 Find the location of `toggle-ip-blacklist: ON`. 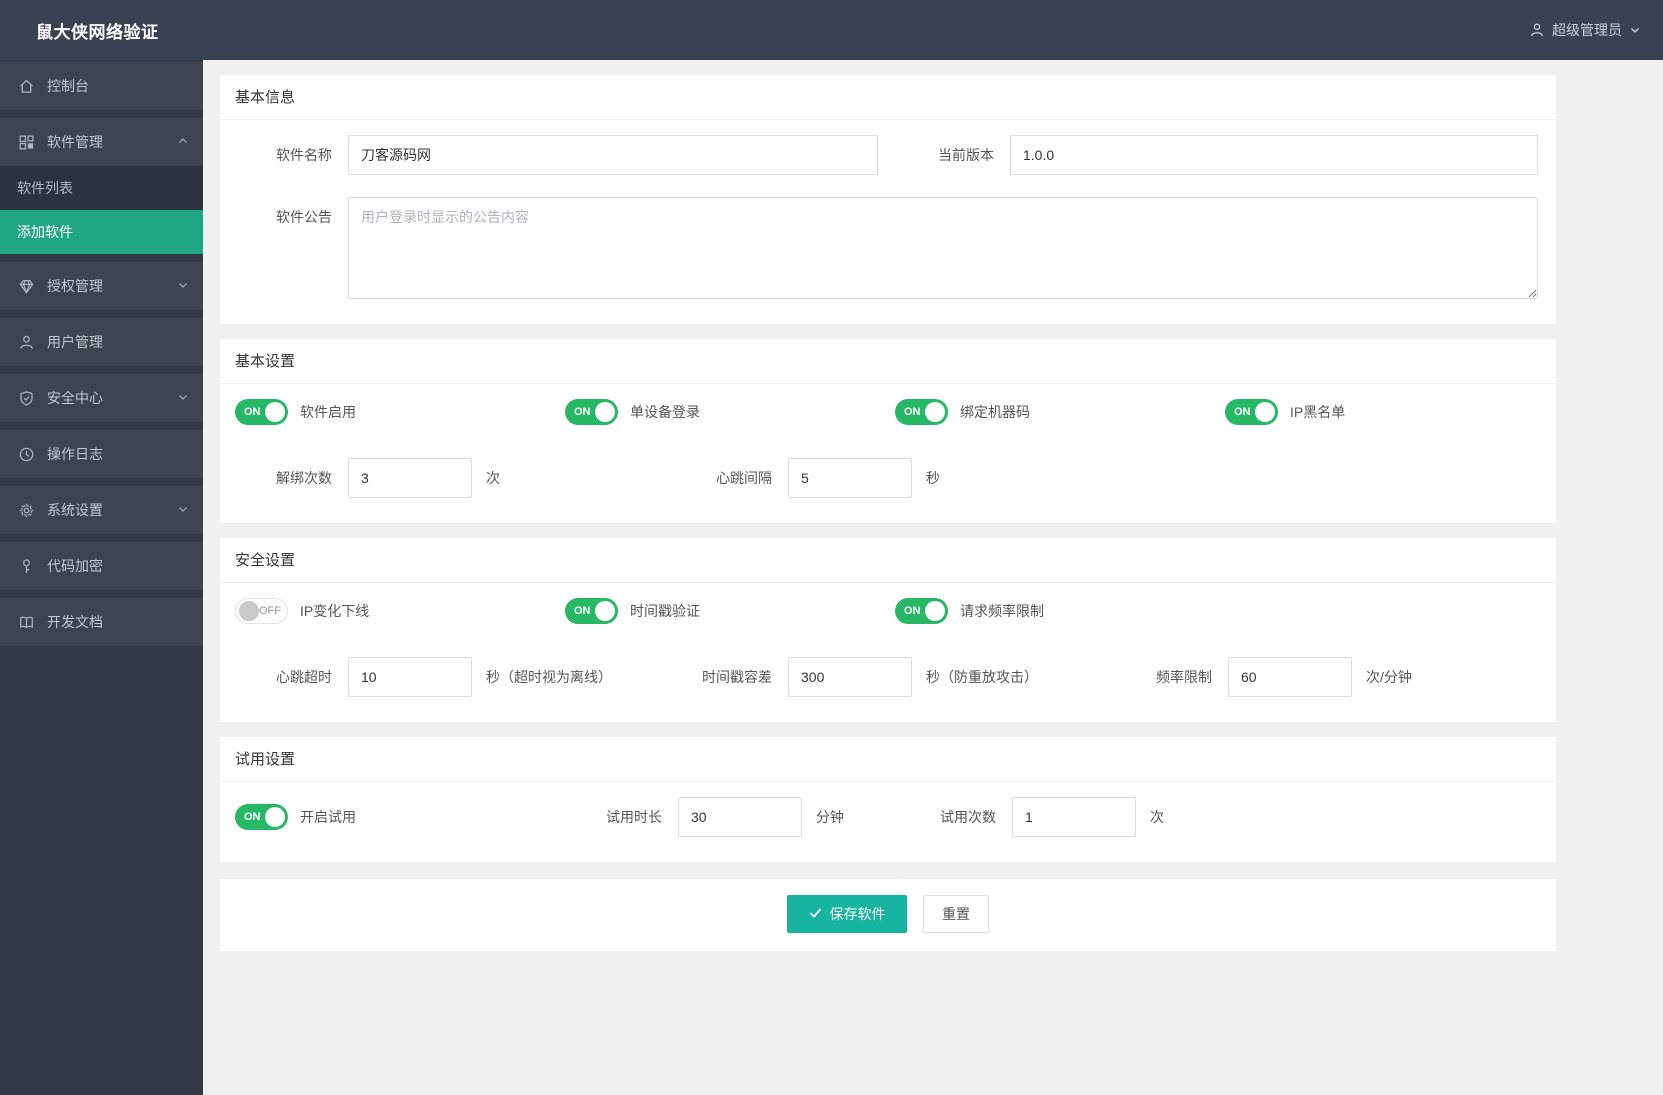

toggle-ip-blacklist: ON is located at coordinates (1251, 412).